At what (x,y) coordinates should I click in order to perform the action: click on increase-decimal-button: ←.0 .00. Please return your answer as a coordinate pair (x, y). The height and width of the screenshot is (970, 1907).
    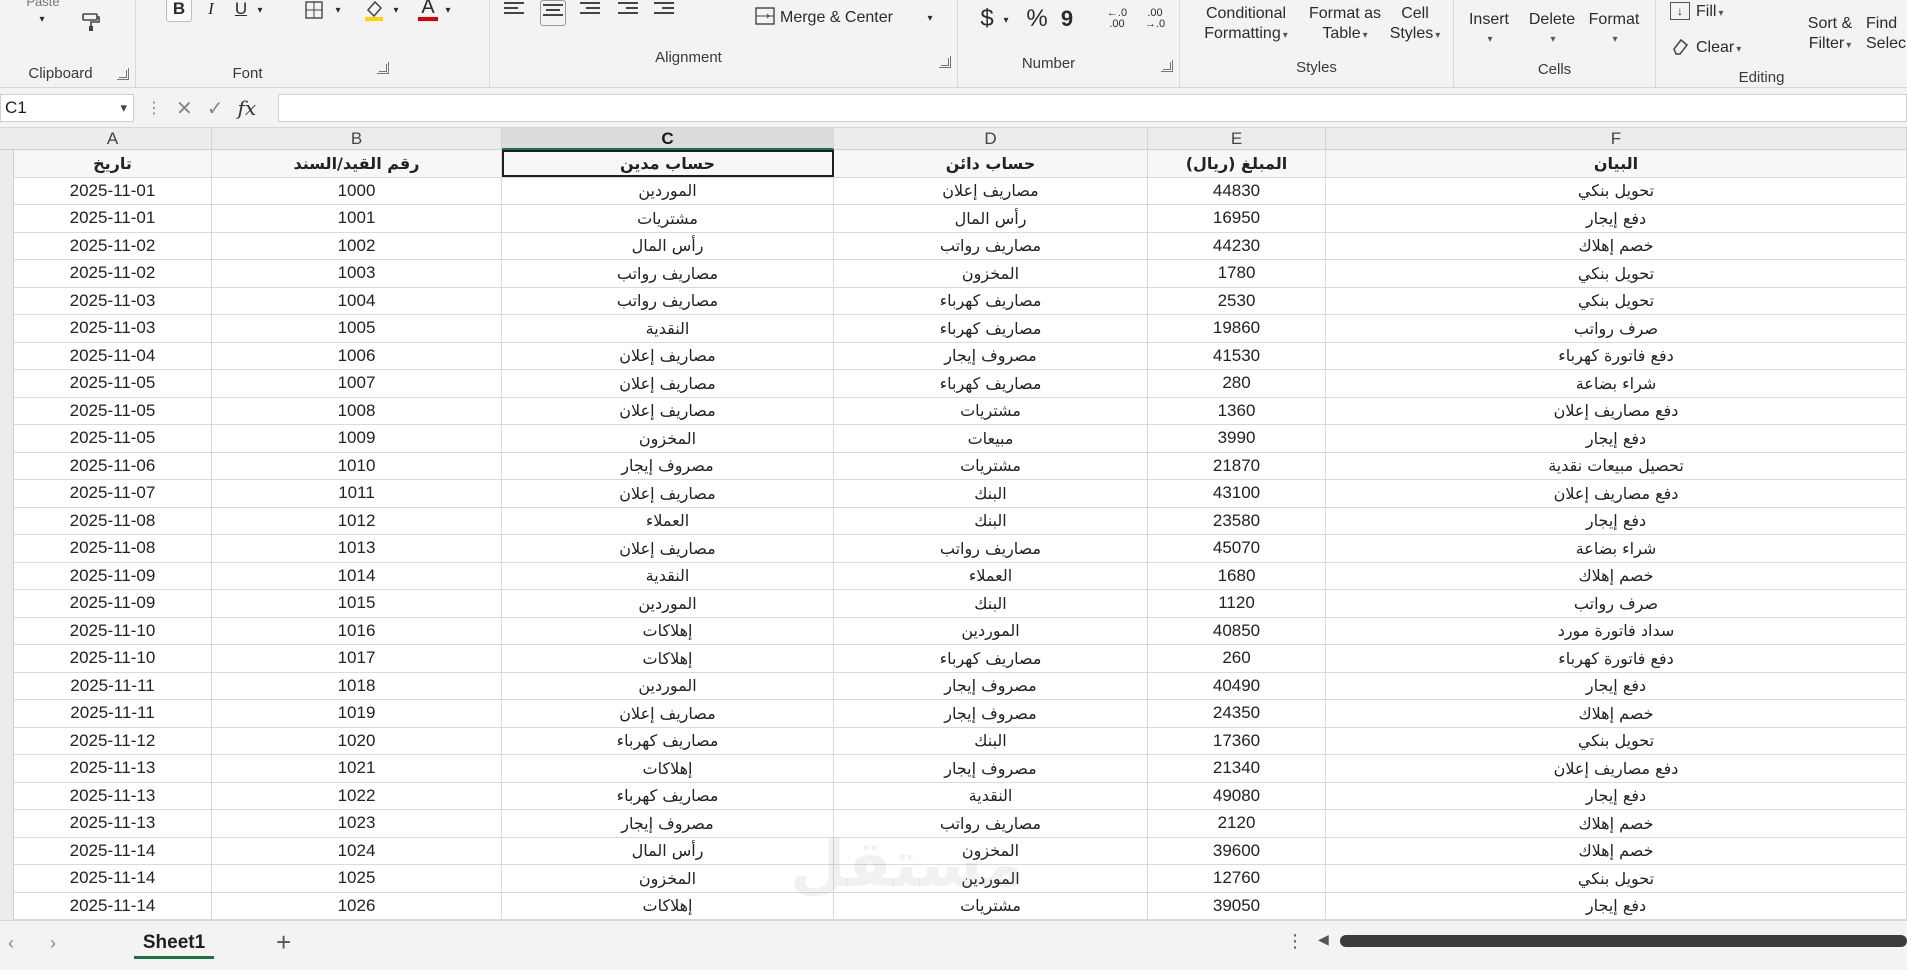
    Looking at the image, I should click on (1117, 19).